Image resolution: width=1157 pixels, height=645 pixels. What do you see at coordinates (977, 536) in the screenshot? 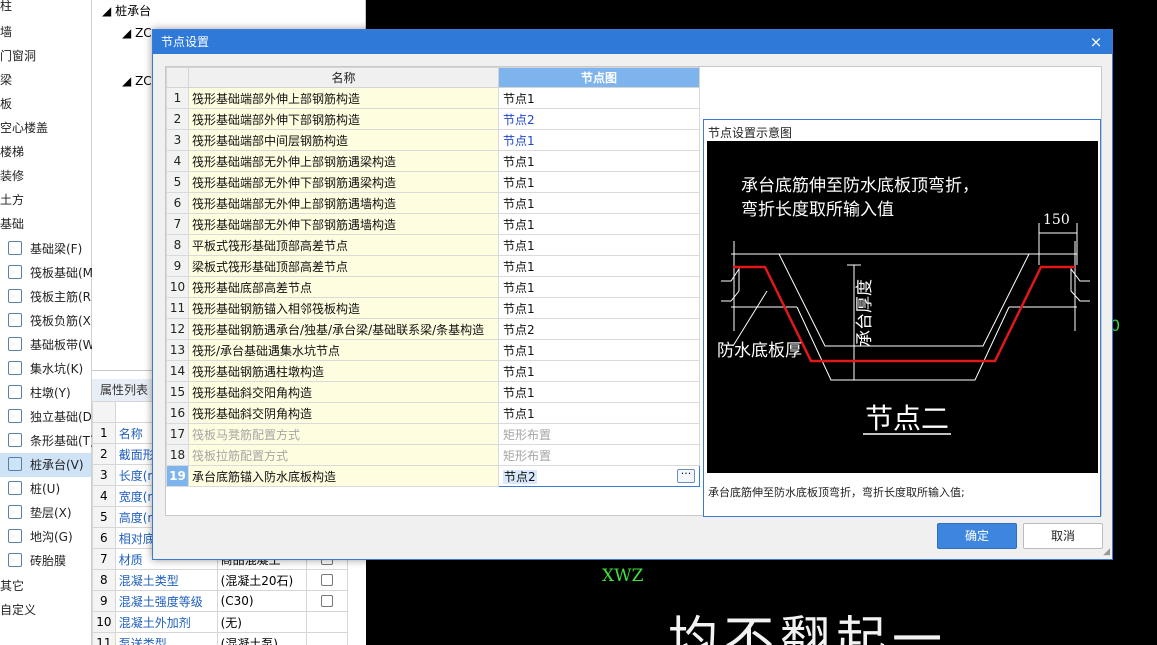
I see `ok-button: 确定` at bounding box center [977, 536].